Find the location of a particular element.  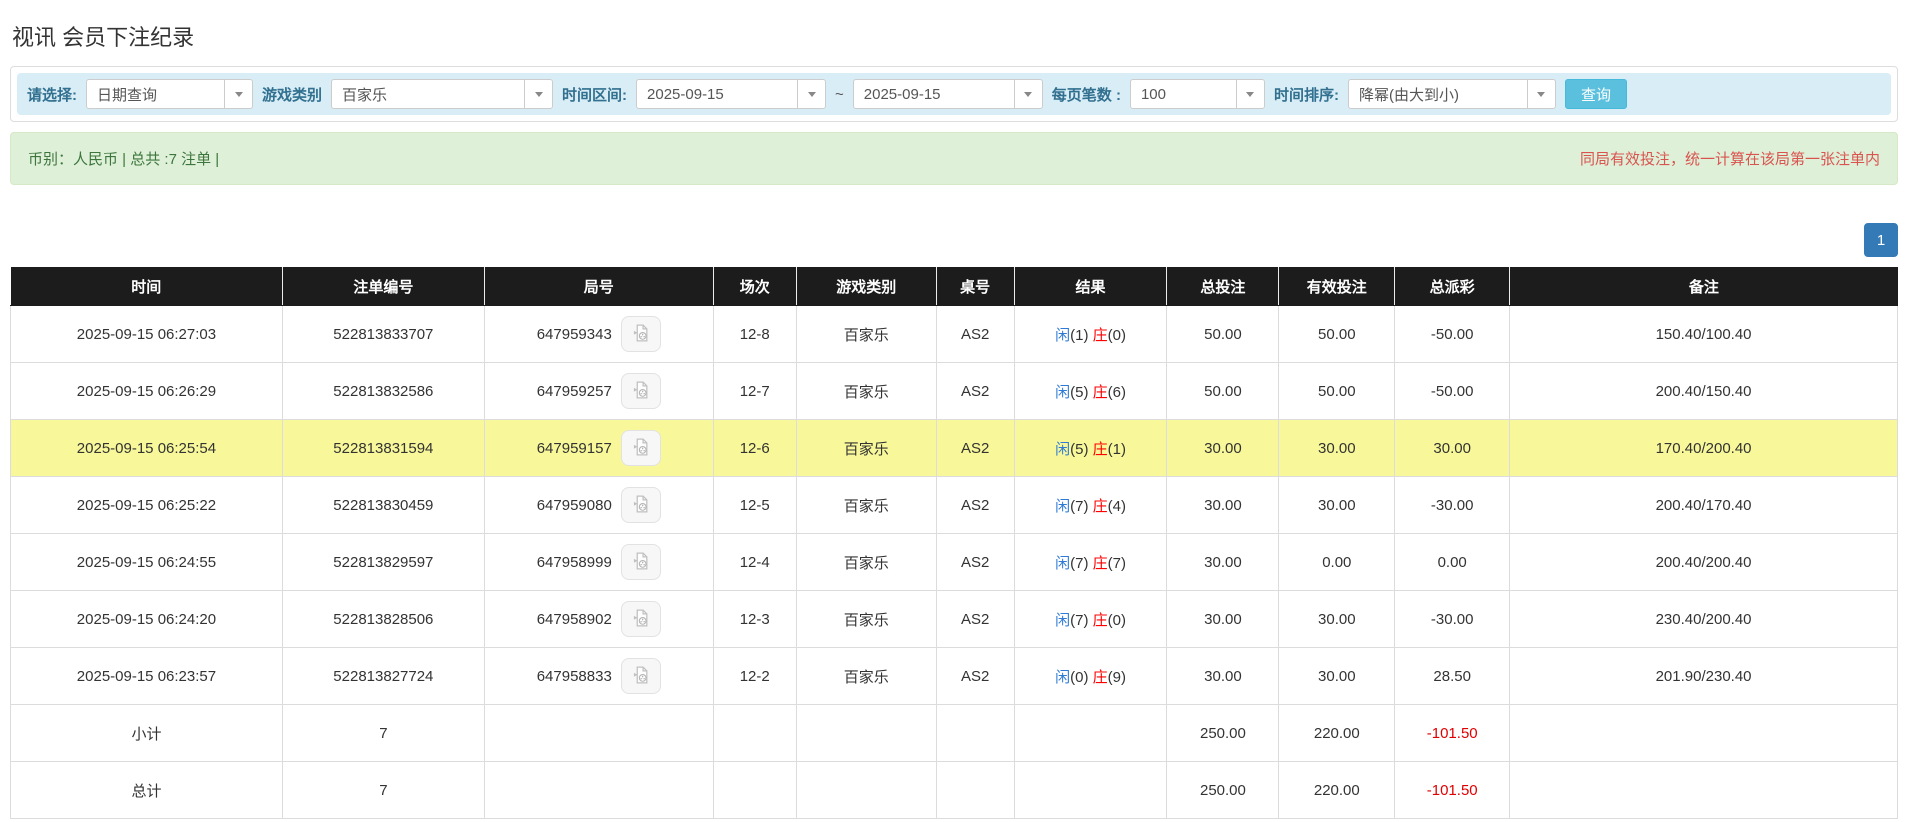

cell-result: 闲(7) 庄(0) is located at coordinates (1090, 619).